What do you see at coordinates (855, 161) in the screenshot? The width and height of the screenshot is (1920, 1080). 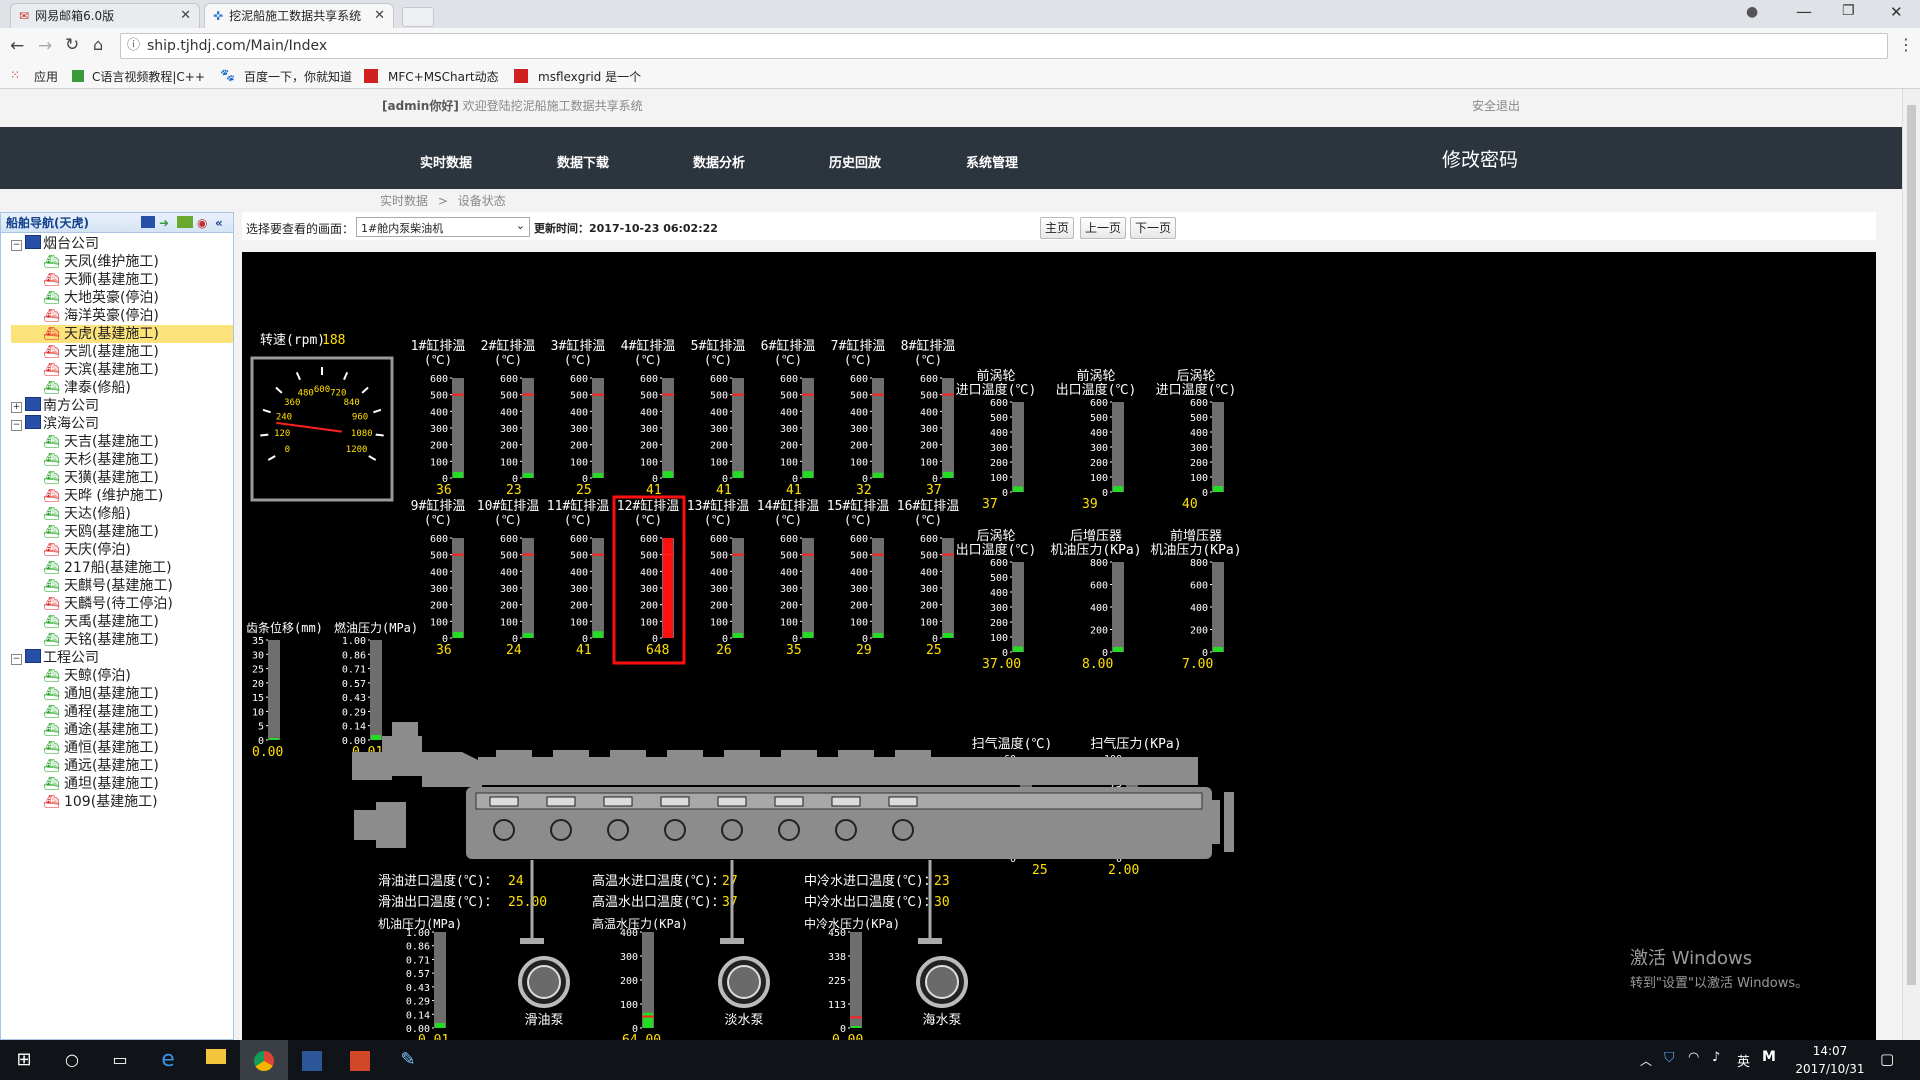 I see `nav-playback: 历史回放` at bounding box center [855, 161].